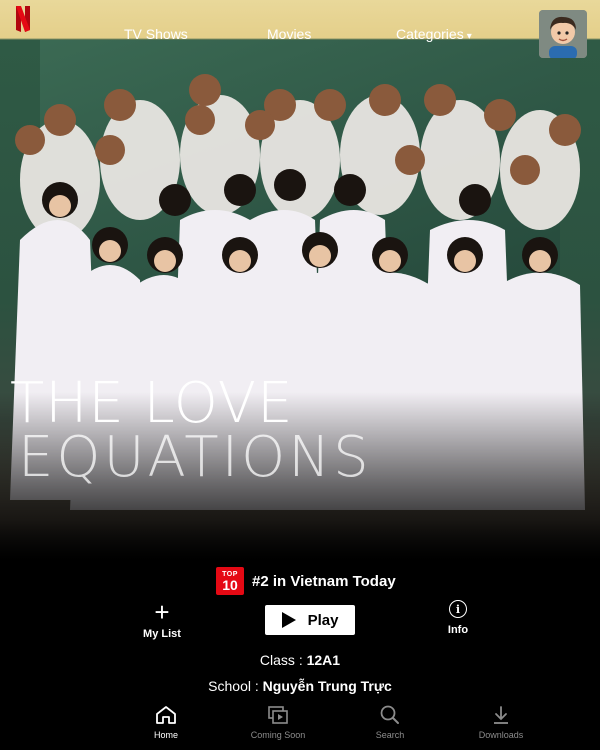 This screenshot has width=600, height=750. Describe the element at coordinates (390, 735) in the screenshot. I see `tab-search-label: Search` at that location.